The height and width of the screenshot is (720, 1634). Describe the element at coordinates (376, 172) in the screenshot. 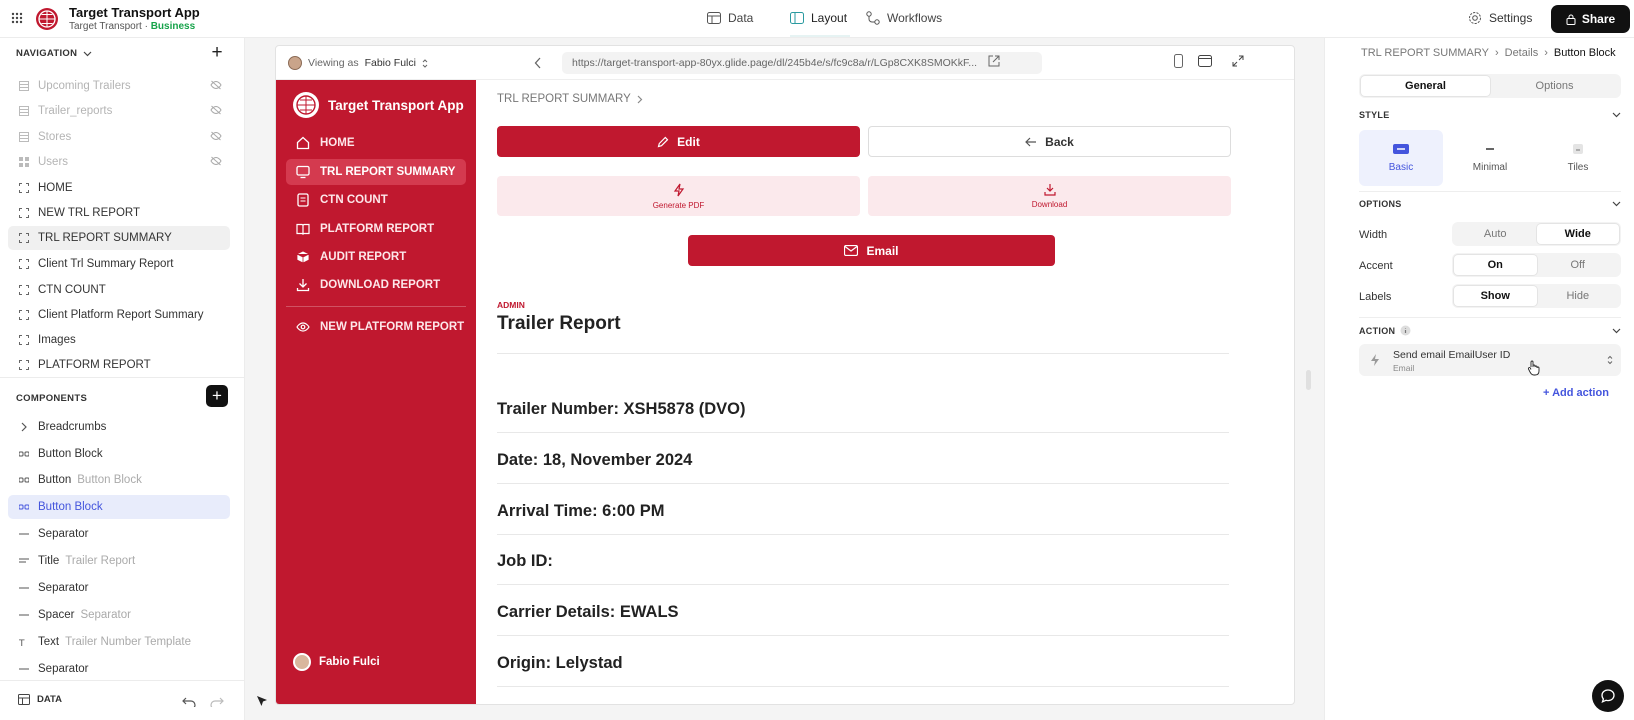

I see `sidebar-link-trl-report-summary: TRL REPORT SUMMARY` at that location.